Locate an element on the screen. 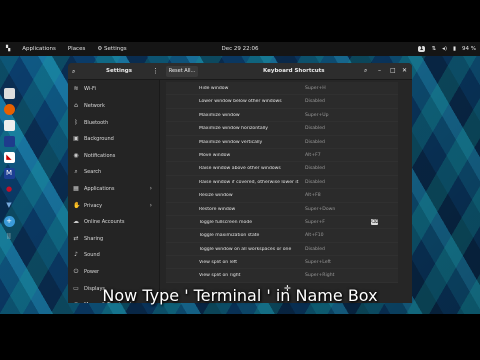  shortcut-name: Lower window below other windows is located at coordinates (240, 102).